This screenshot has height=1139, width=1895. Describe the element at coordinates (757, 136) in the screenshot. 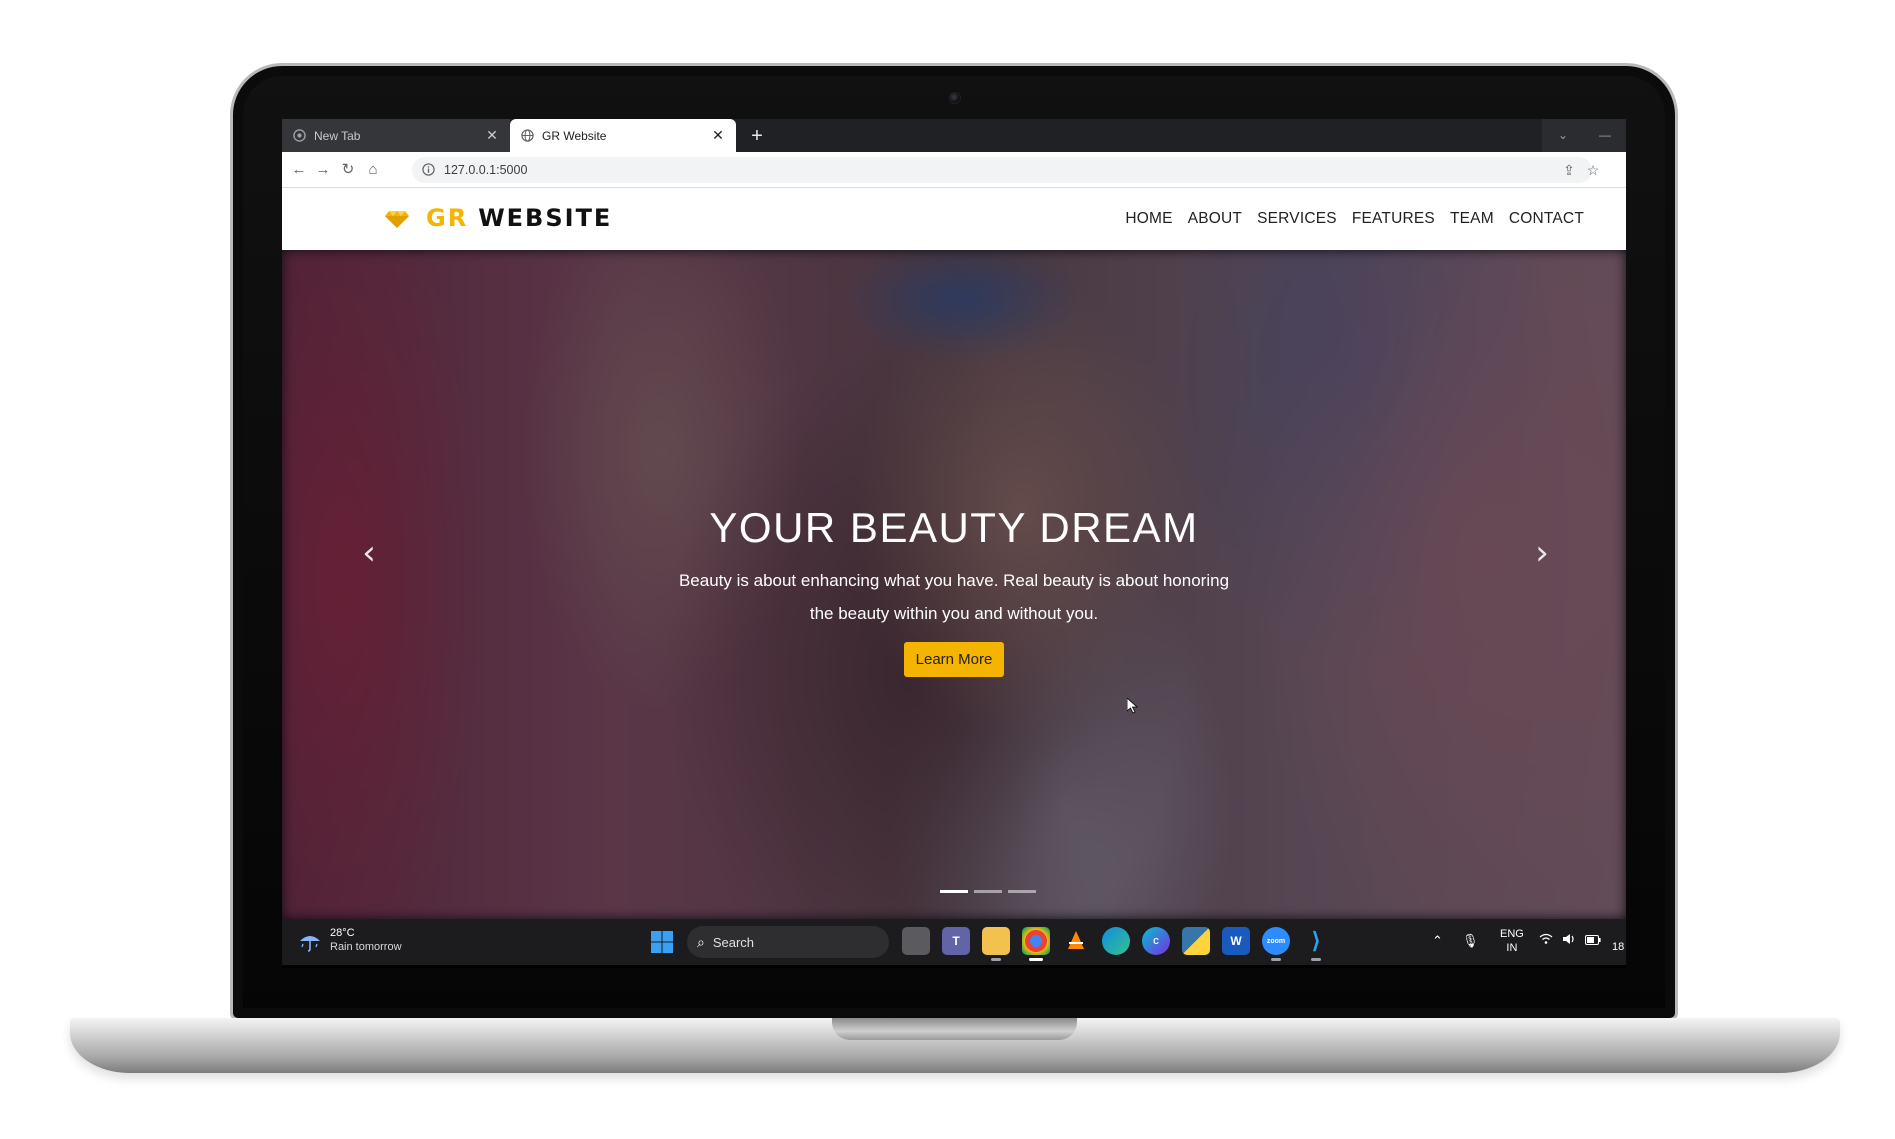

I see `new-tab-button: +` at that location.